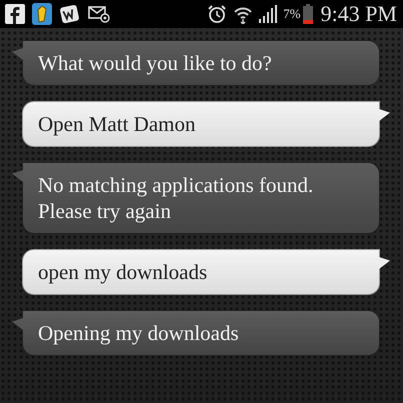 The width and height of the screenshot is (403, 403). What do you see at coordinates (358, 14) in the screenshot?
I see `clock-time: 9:43 PM` at bounding box center [358, 14].